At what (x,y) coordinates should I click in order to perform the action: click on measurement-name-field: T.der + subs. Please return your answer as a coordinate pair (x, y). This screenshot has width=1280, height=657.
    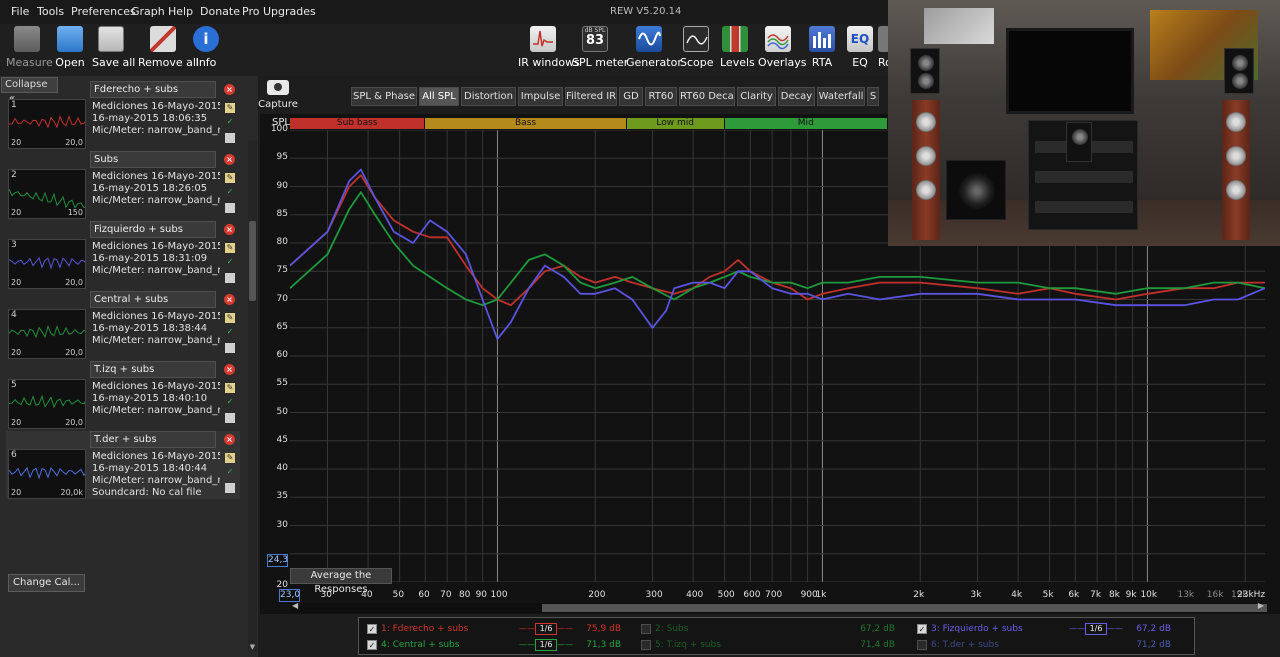
    Looking at the image, I should click on (153, 439).